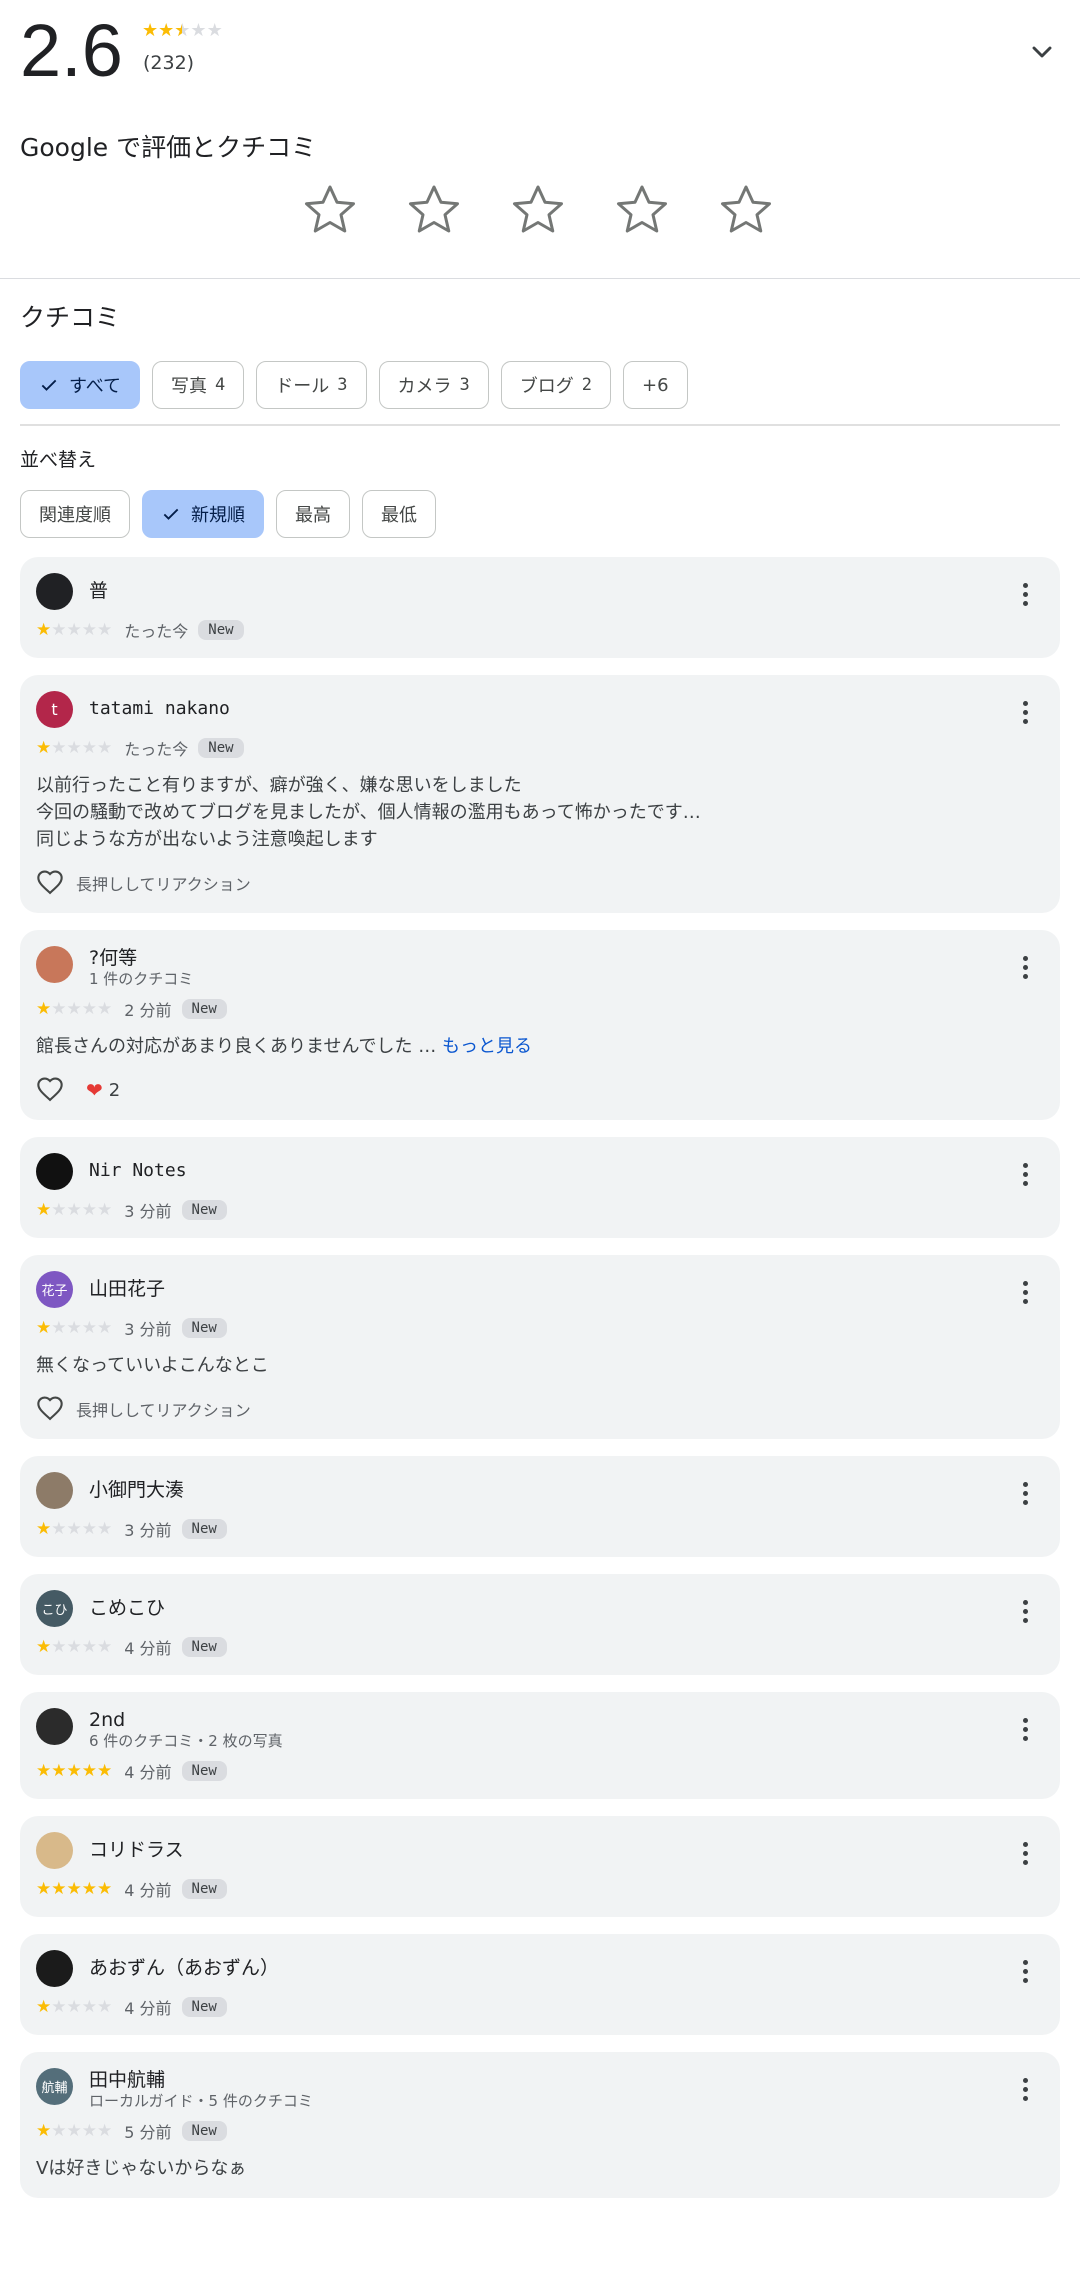 The image size is (1080, 2277). I want to click on reviewer-stats: 6 件のクチコミ・2 枚の写真, so click(186, 1741).